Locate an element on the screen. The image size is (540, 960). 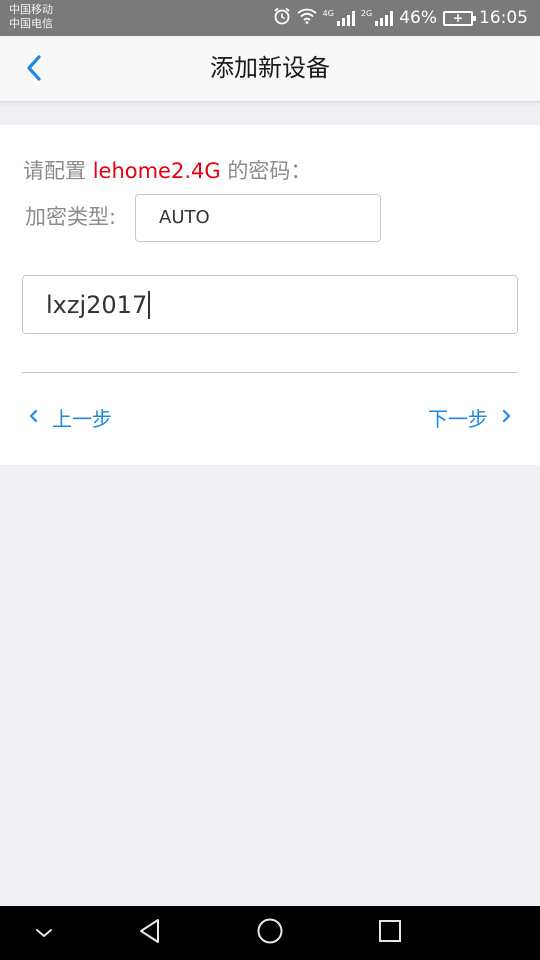
navigation-bar is located at coordinates (270, 933).